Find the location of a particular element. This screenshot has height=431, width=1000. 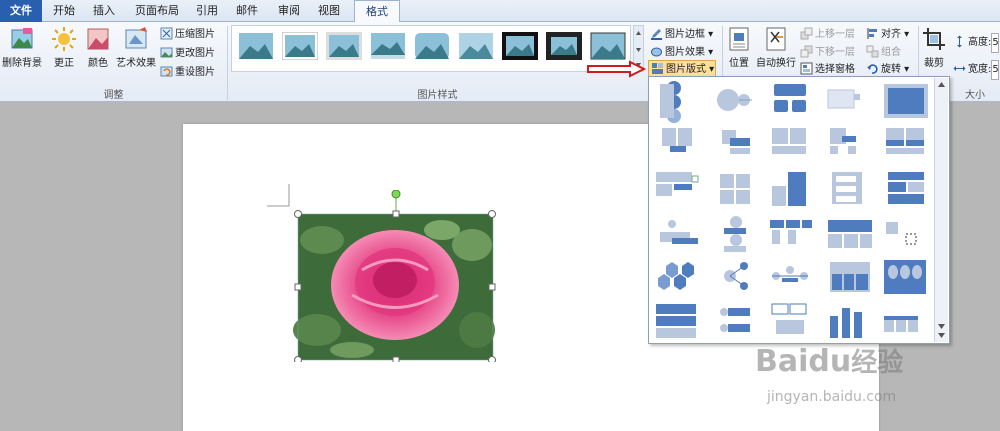

align-label: 对齐 is located at coordinates (891, 34).